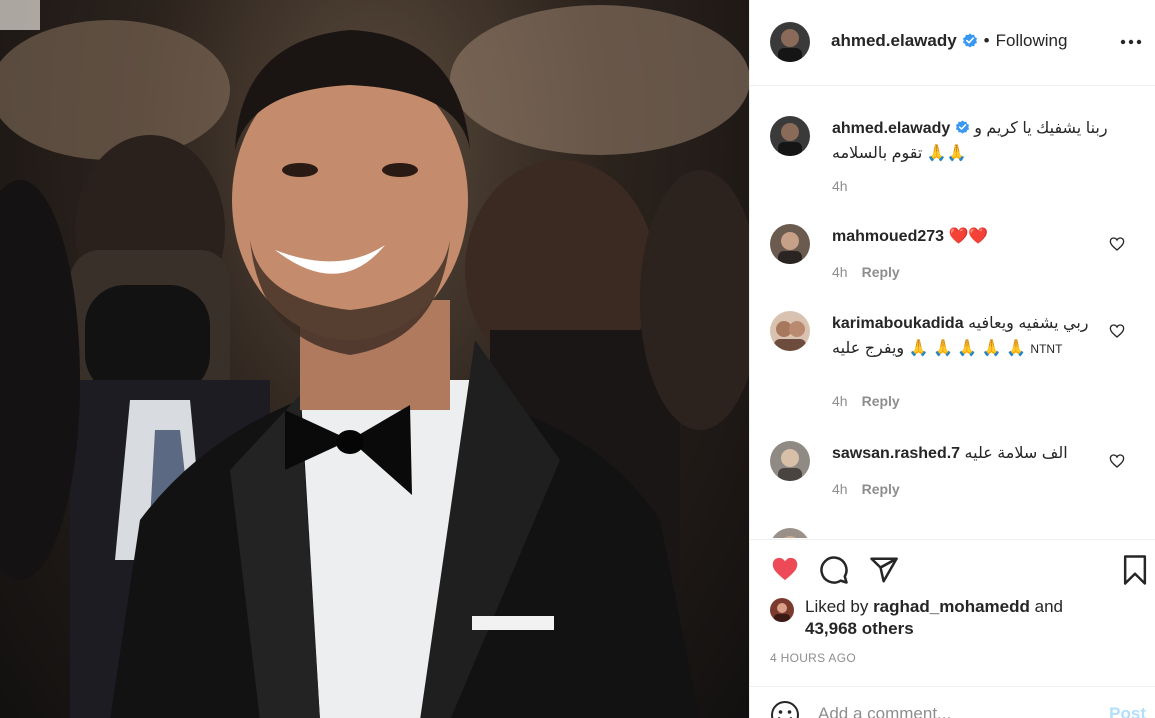 The image size is (1155, 718). What do you see at coordinates (785, 569) in the screenshot?
I see `heart-filled-icon` at bounding box center [785, 569].